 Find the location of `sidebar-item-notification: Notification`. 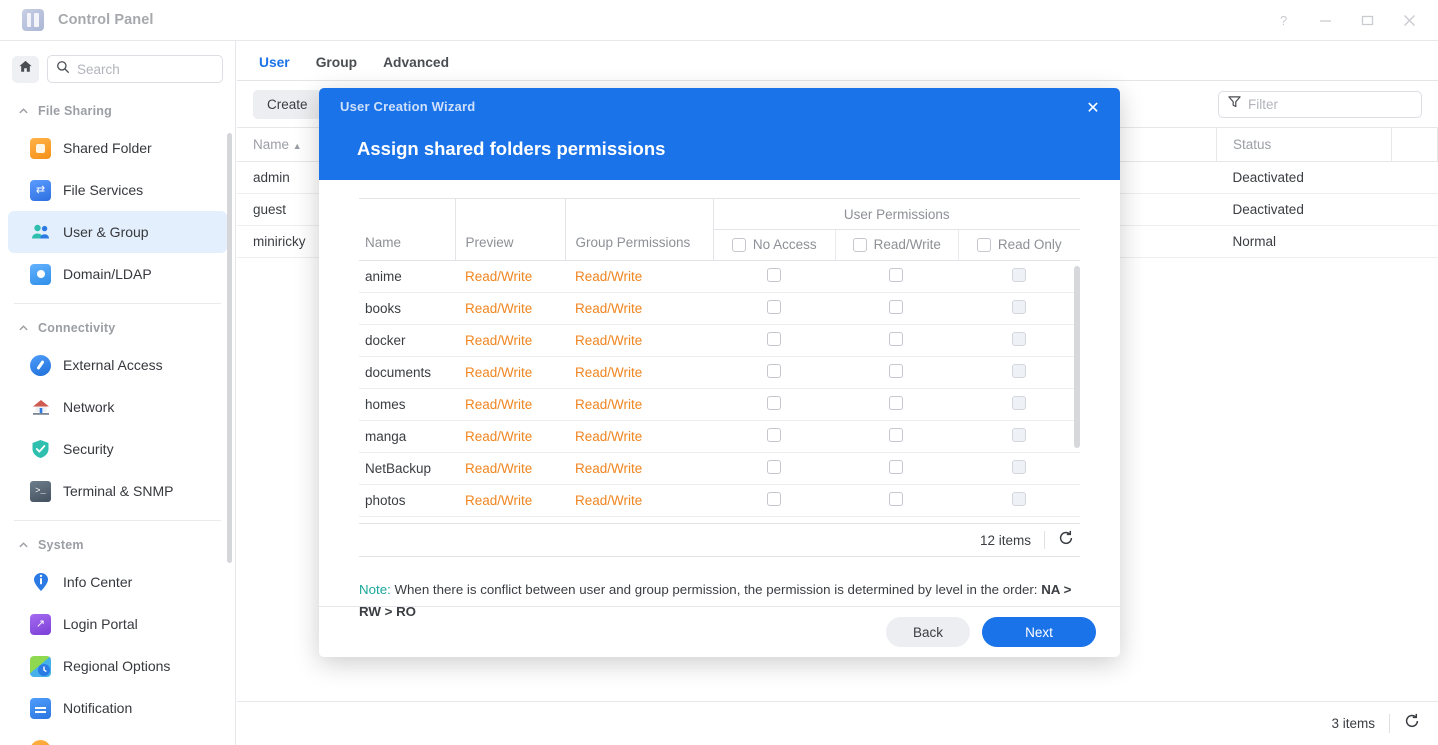

sidebar-item-notification: Notification is located at coordinates (117, 708).